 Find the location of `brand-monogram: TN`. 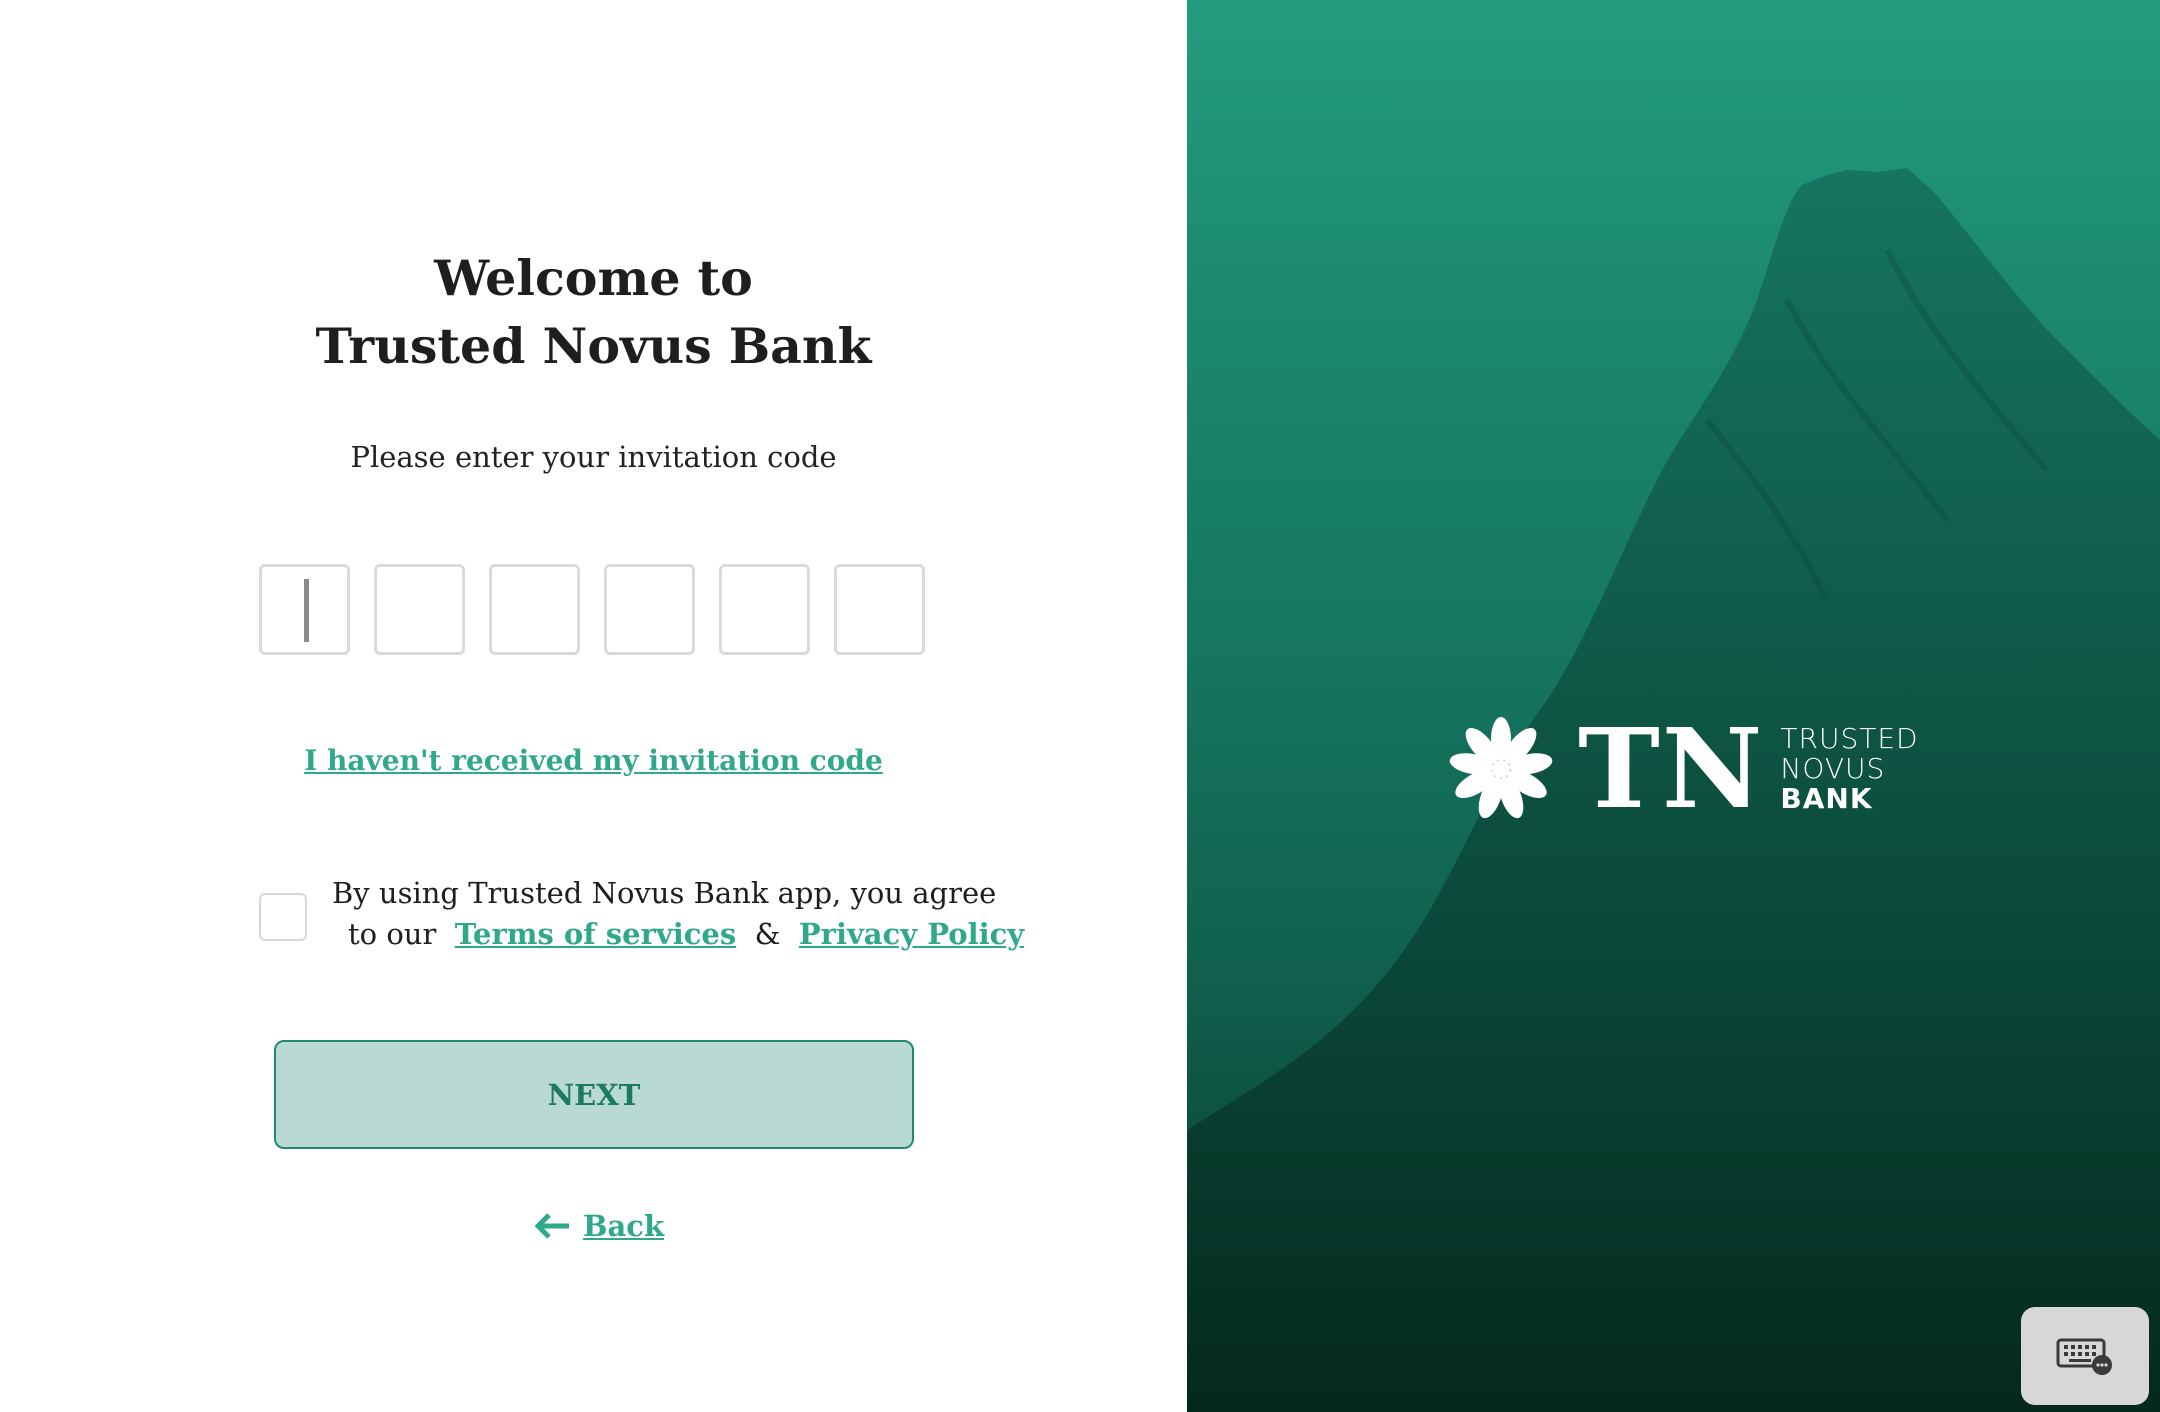

brand-monogram: TN is located at coordinates (1671, 768).